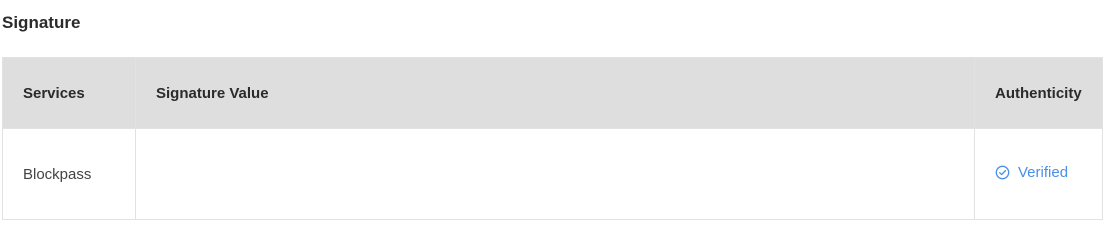 The width and height of the screenshot is (1106, 240). I want to click on header-authenticity: Authenticity, so click(1038, 93).